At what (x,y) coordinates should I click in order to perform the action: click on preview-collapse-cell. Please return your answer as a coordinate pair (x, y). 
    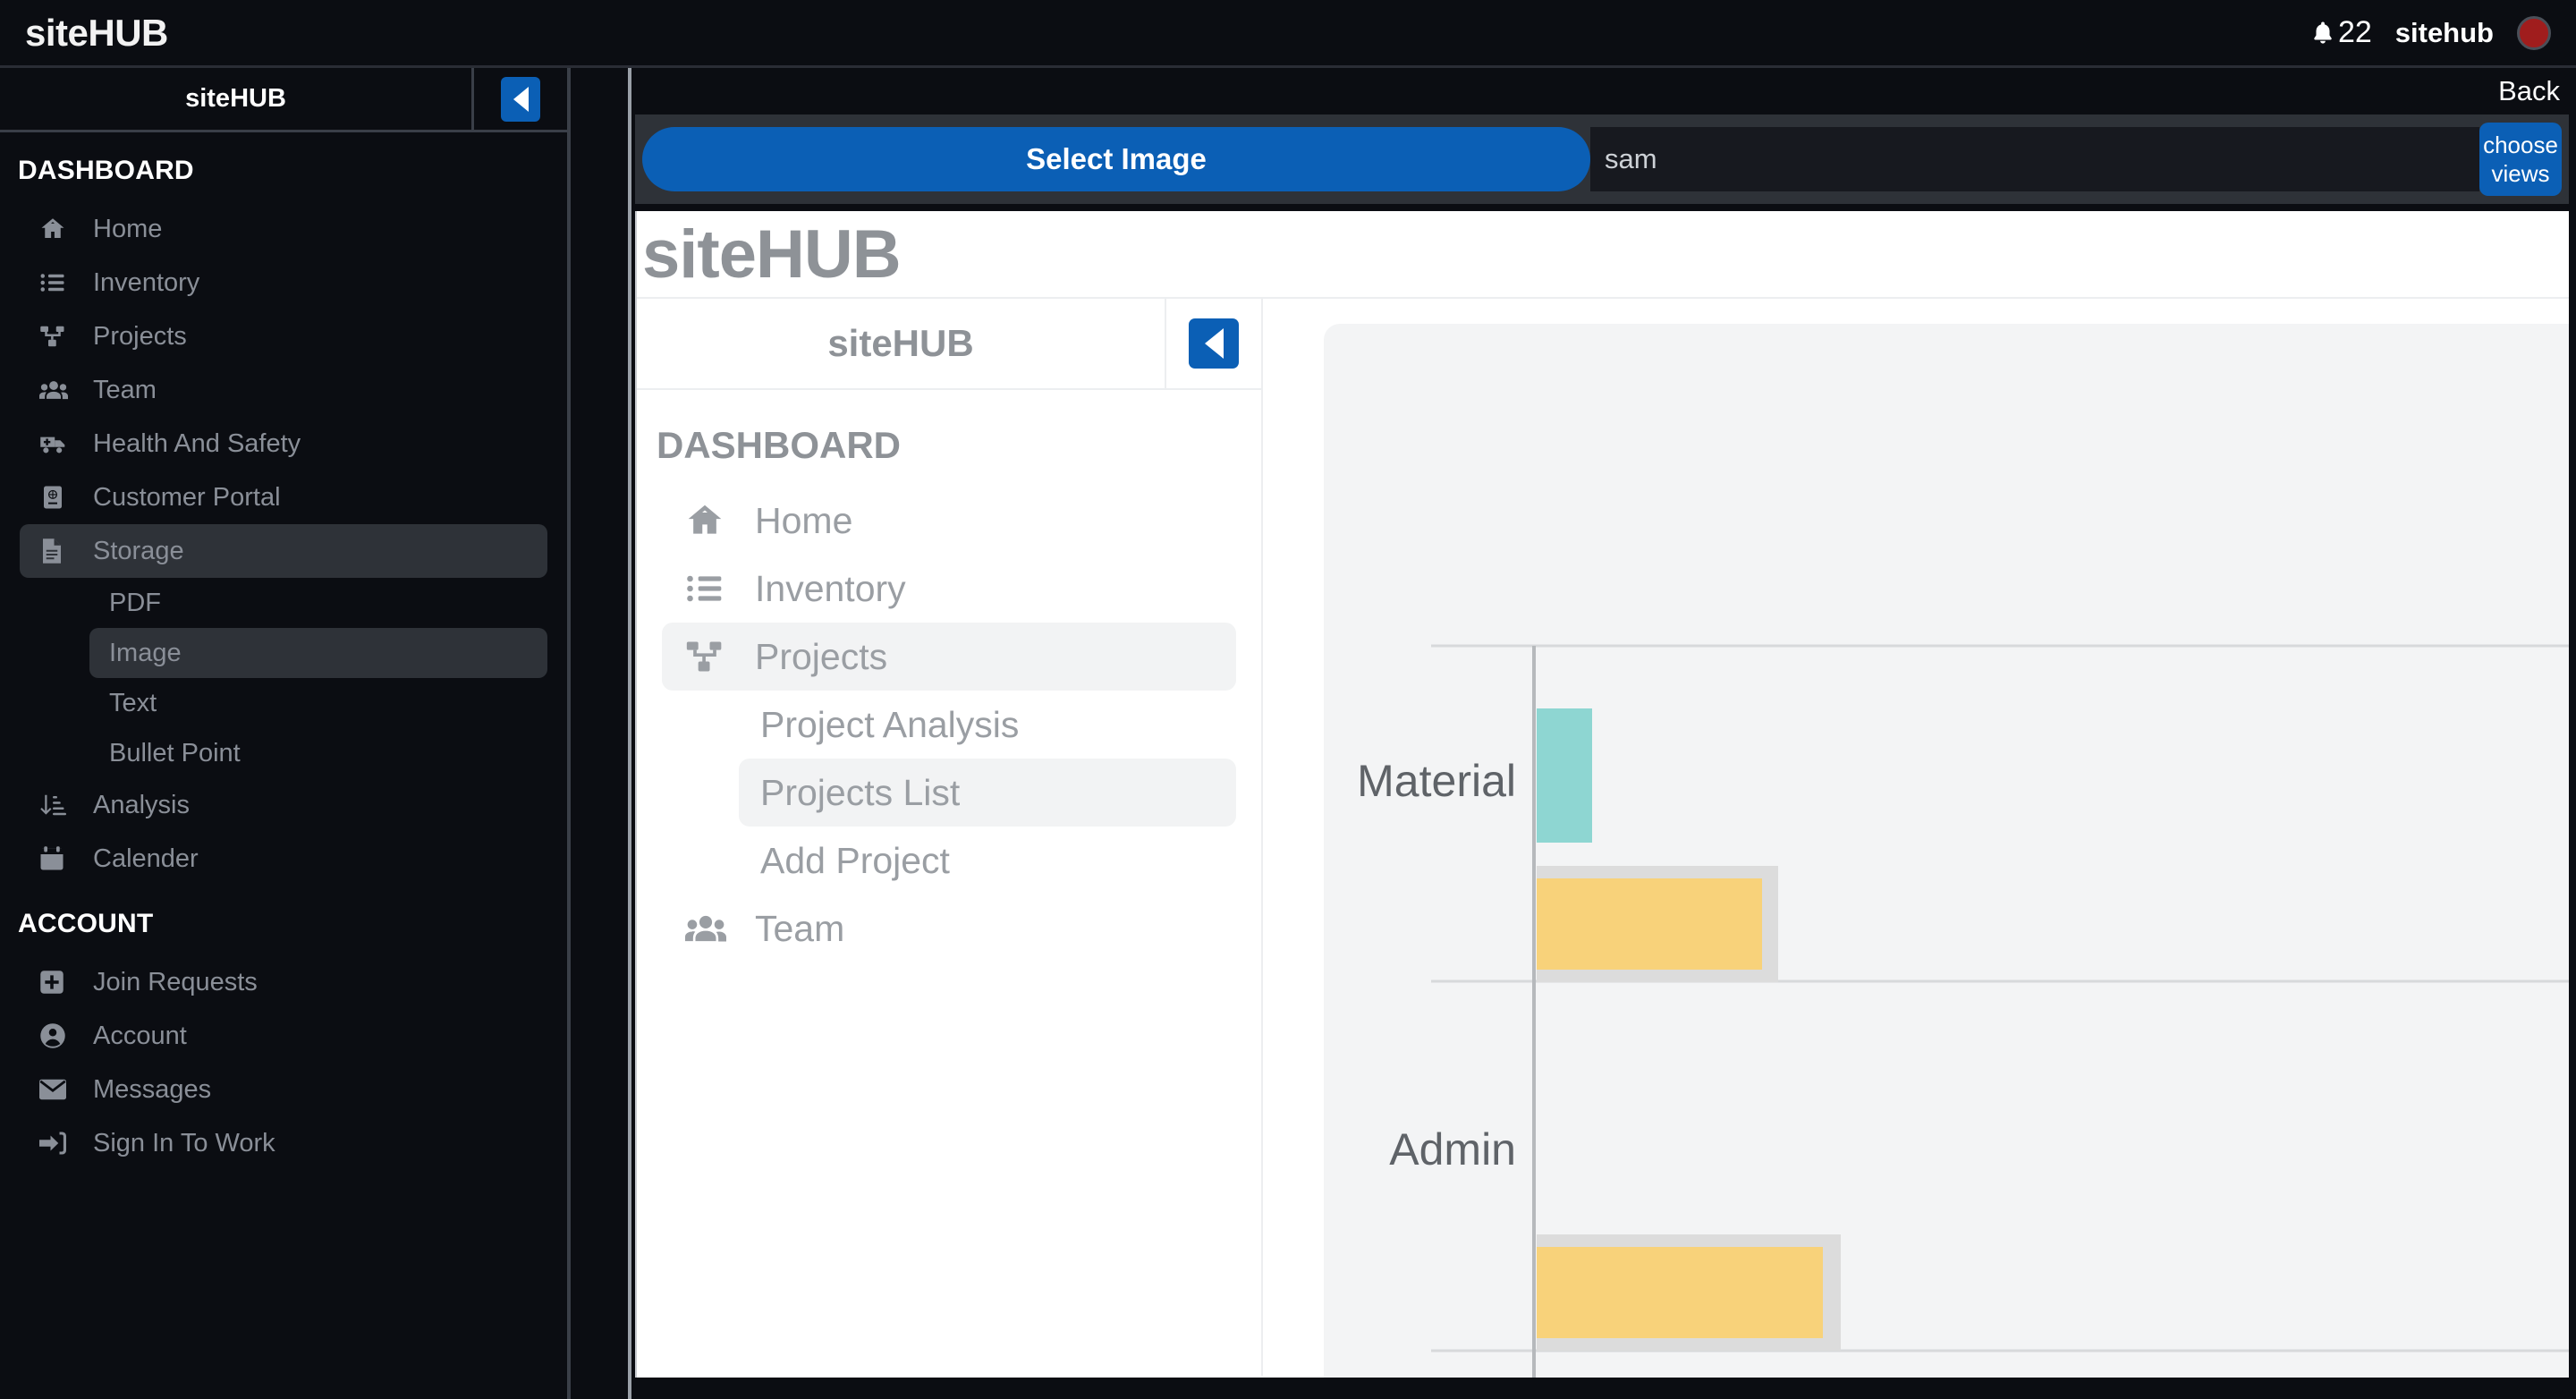
    Looking at the image, I should click on (1213, 343).